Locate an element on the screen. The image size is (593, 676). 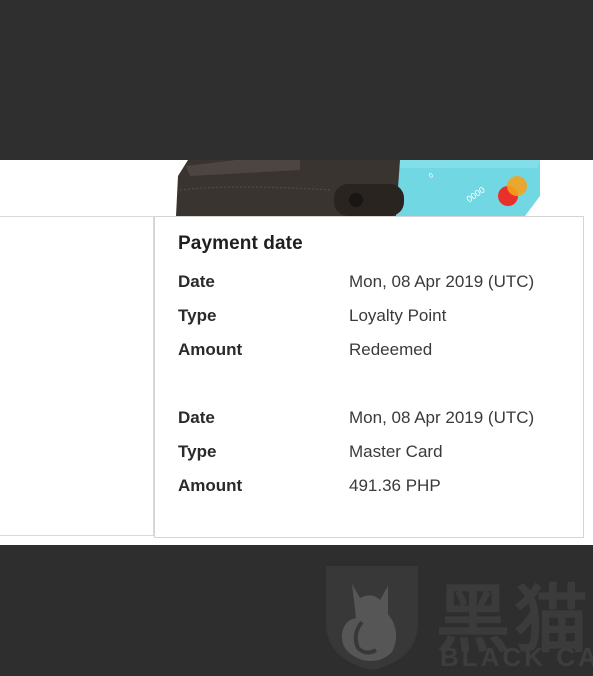
payment-row-type: Type Loyalty Point is located at coordinates (378, 318).